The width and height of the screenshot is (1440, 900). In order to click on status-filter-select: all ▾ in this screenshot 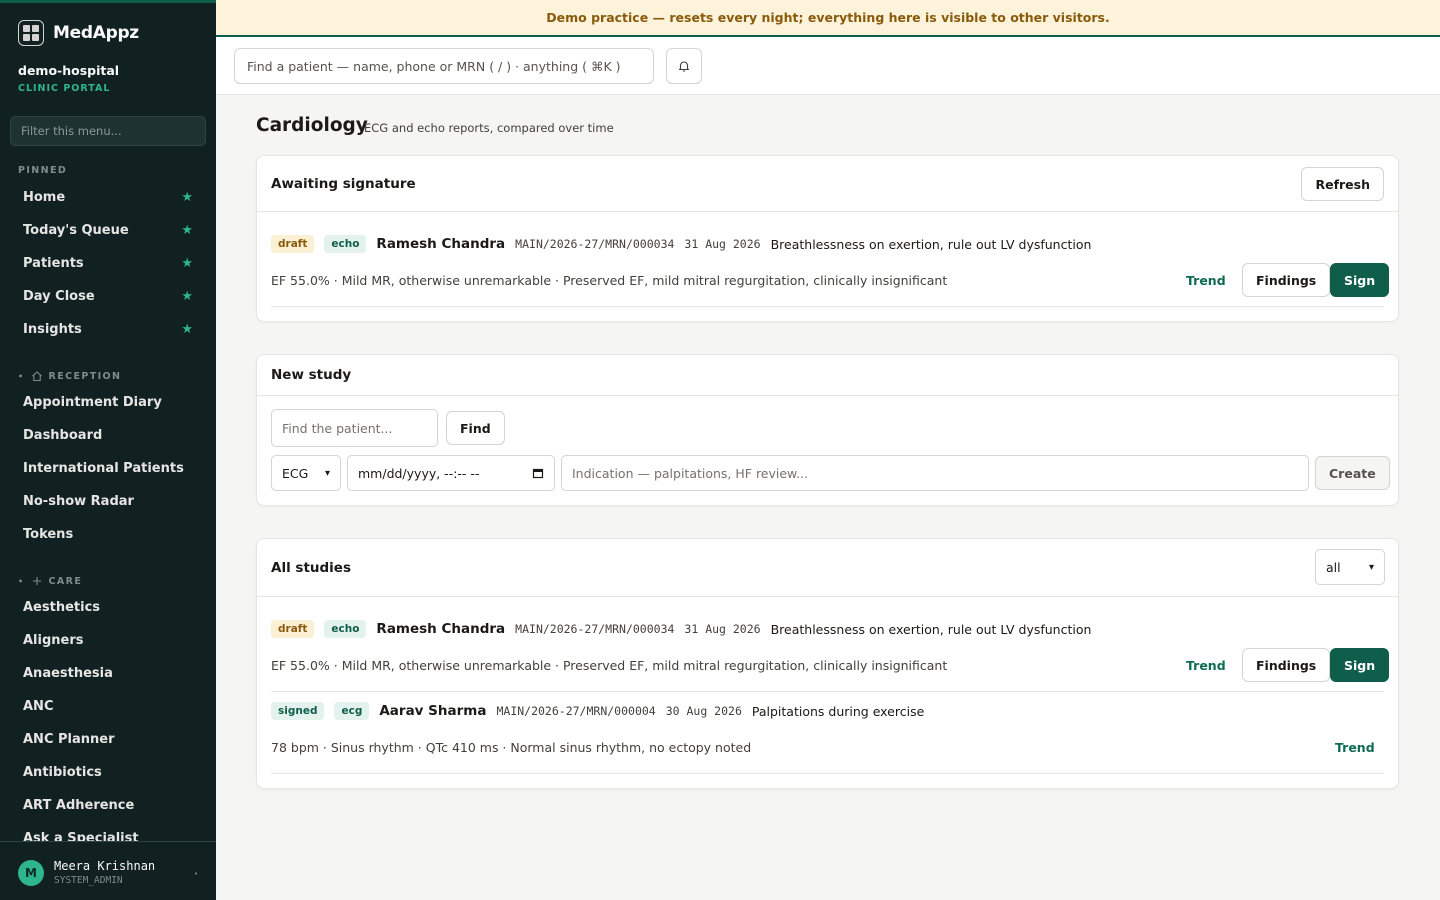, I will do `click(1350, 567)`.